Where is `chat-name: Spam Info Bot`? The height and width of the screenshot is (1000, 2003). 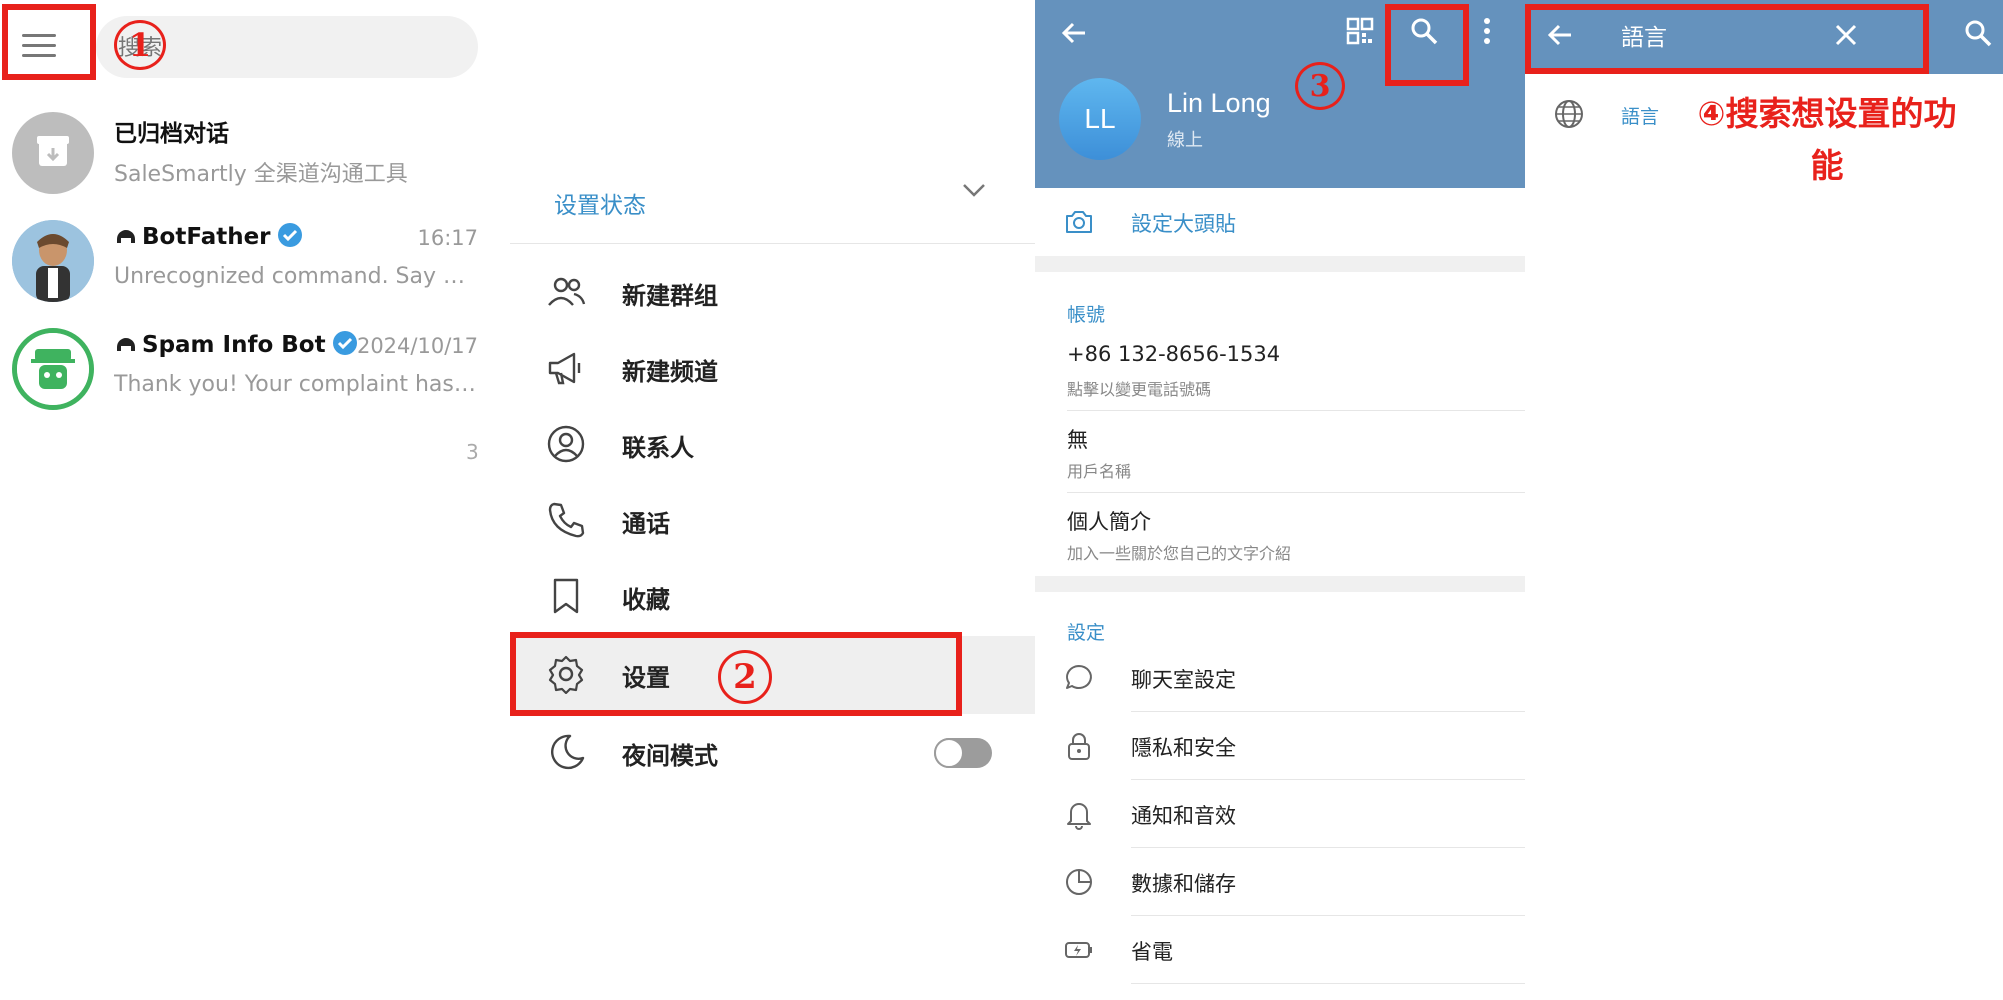 chat-name: Spam Info Bot is located at coordinates (236, 344).